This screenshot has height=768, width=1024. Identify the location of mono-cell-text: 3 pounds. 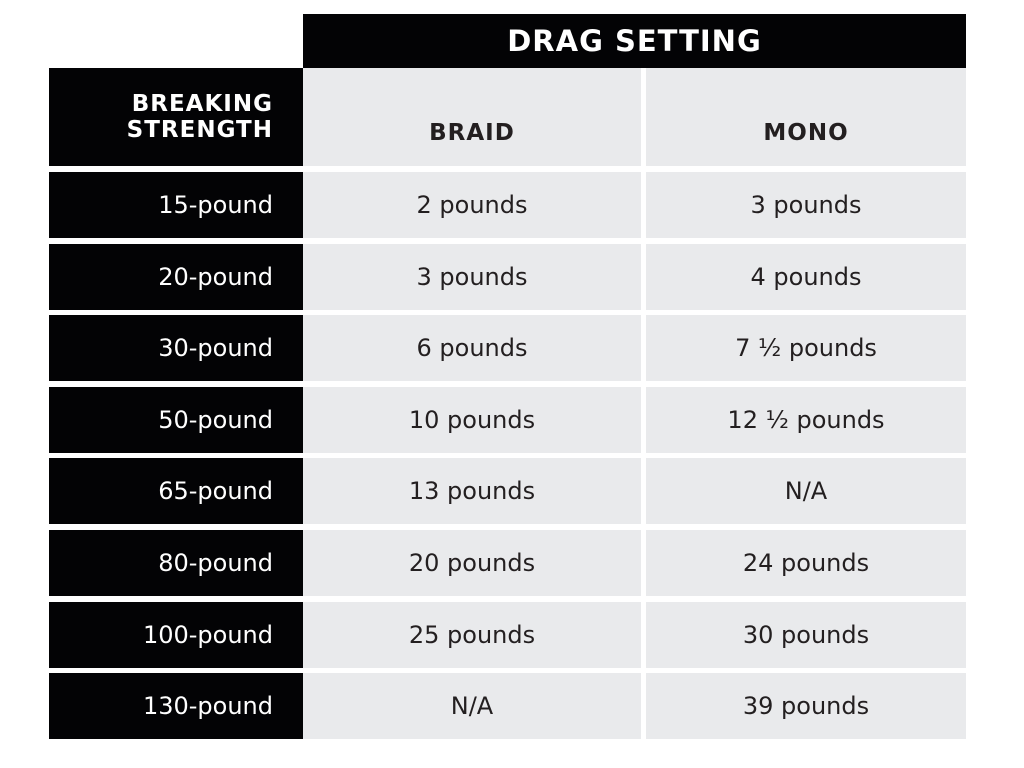
(806, 205).